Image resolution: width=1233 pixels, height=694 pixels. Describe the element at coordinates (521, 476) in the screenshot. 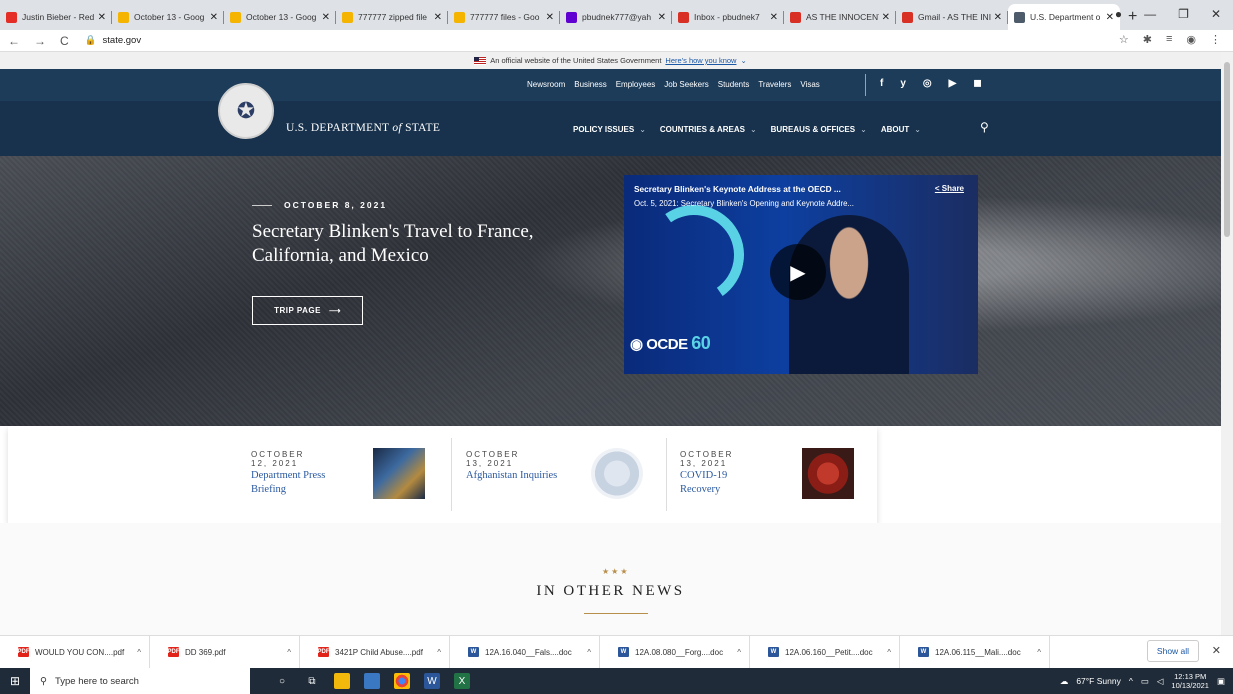

I see `card-link: Afghanistan Inquiries` at that location.